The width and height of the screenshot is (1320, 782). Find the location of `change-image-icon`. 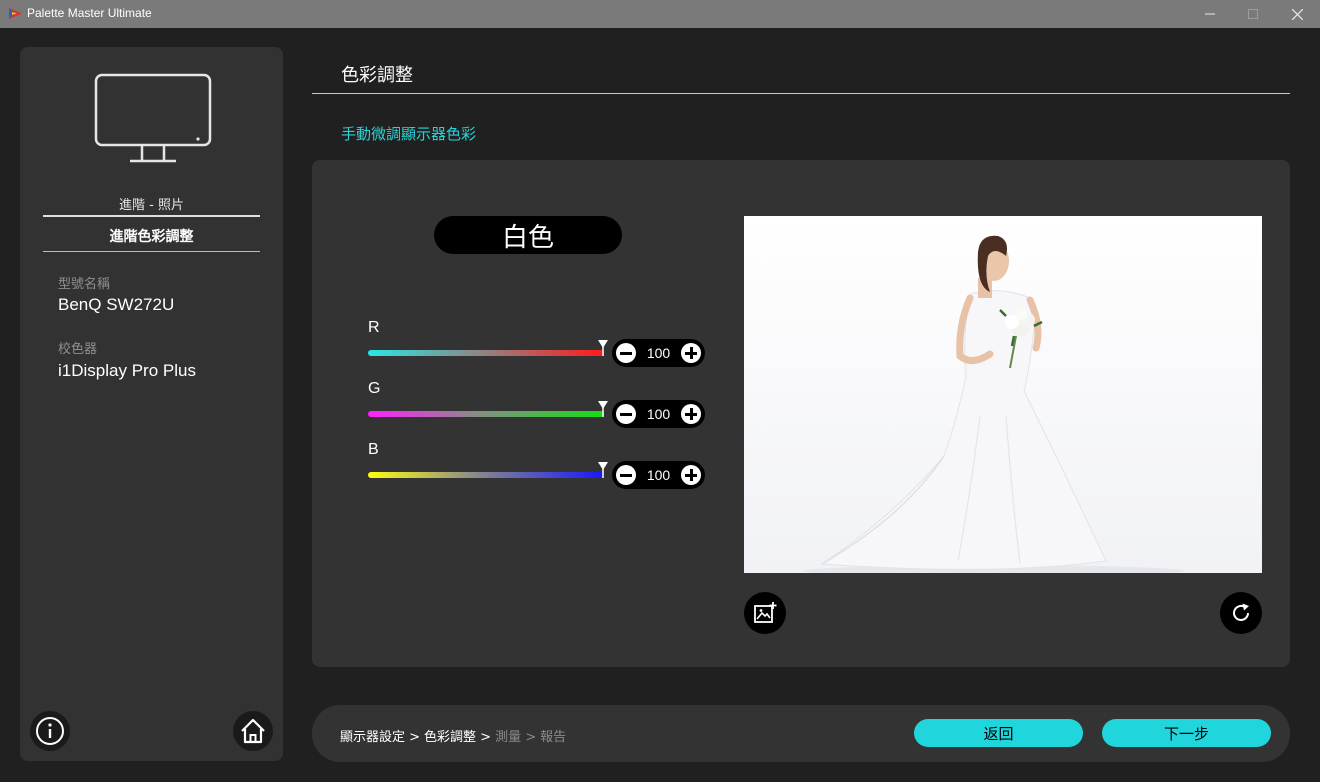

change-image-icon is located at coordinates (765, 612).